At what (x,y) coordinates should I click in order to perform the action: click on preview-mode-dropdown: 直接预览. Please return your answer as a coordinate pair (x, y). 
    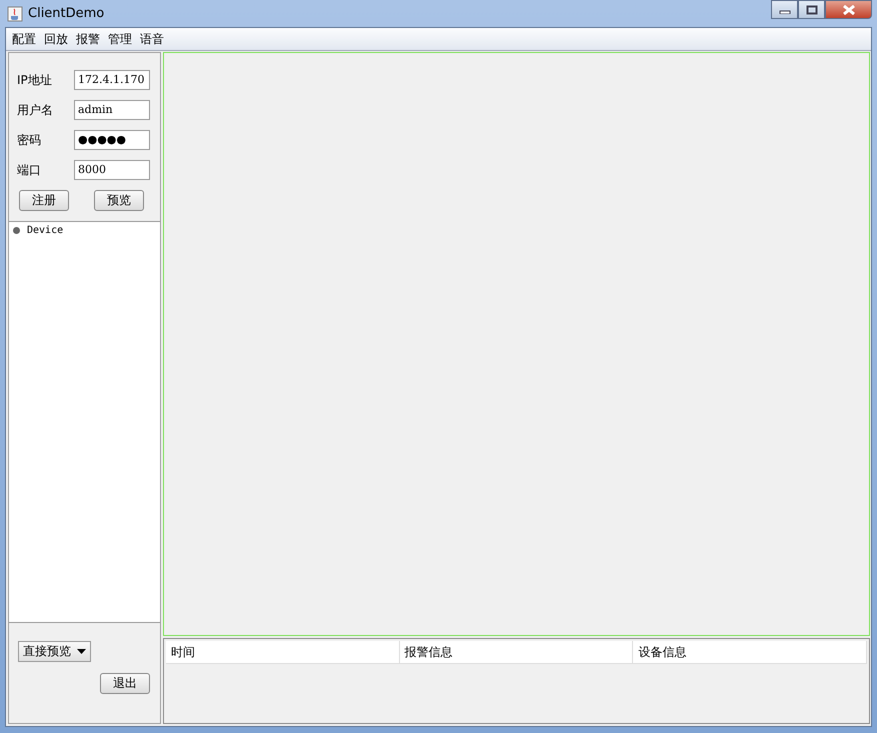
    Looking at the image, I should click on (54, 651).